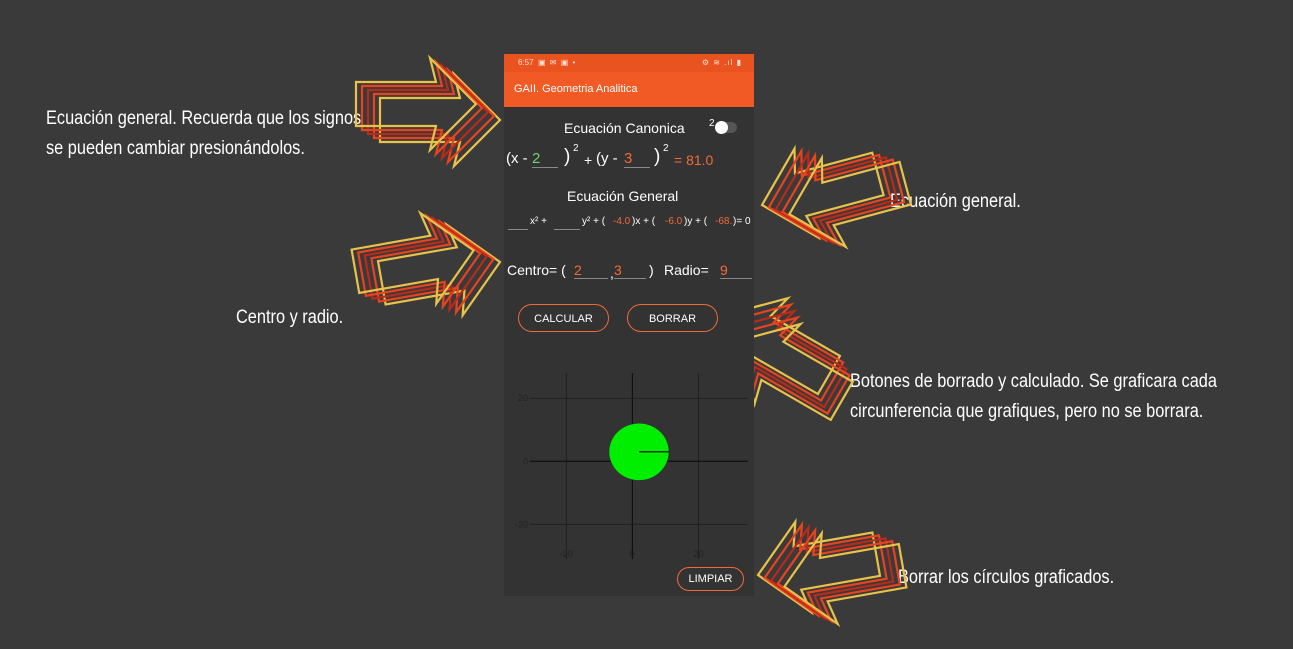  Describe the element at coordinates (518, 222) in the screenshot. I see `a-input` at that location.